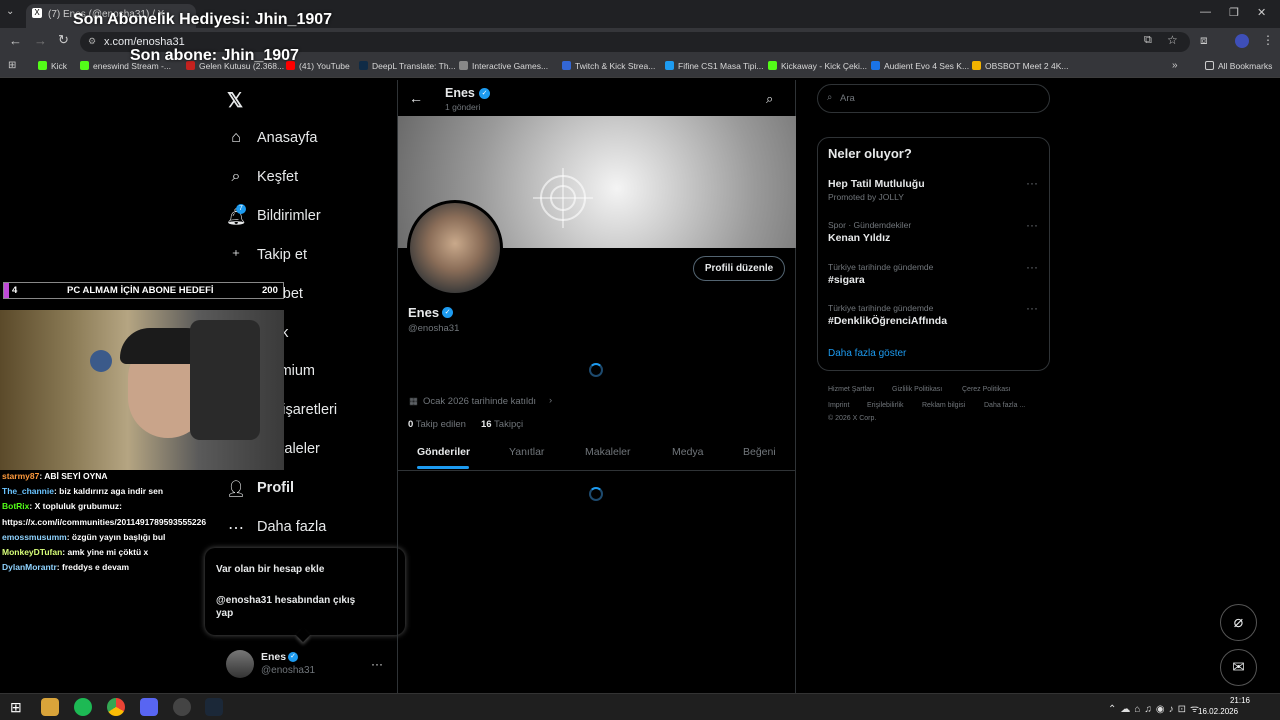 The width and height of the screenshot is (1280, 720). Describe the element at coordinates (92, 41) in the screenshot. I see `site-info-icon: ⚙` at that location.